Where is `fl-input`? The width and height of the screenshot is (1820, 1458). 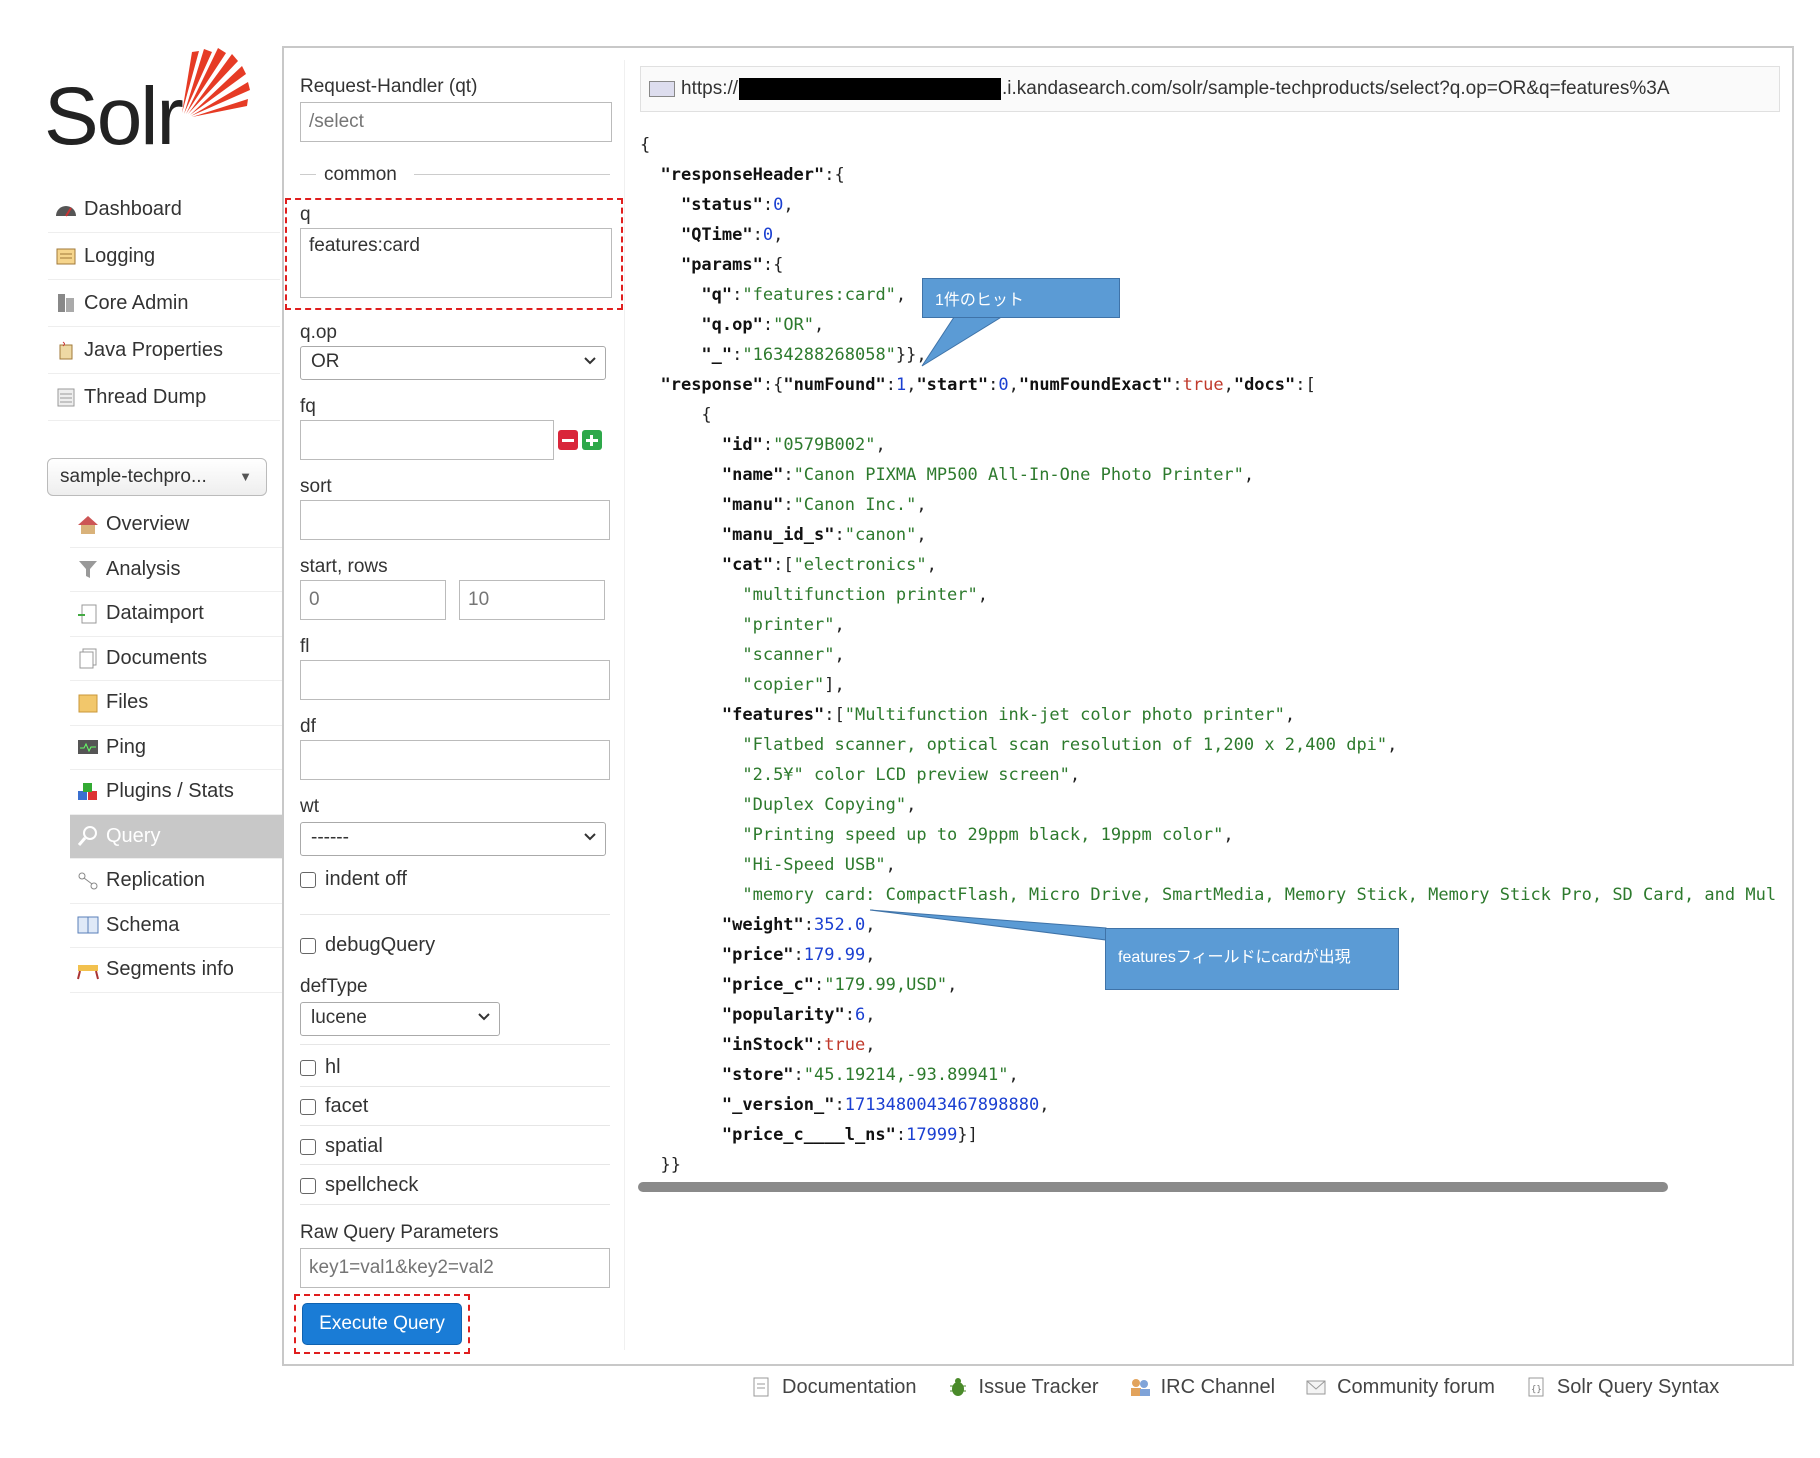 fl-input is located at coordinates (455, 680).